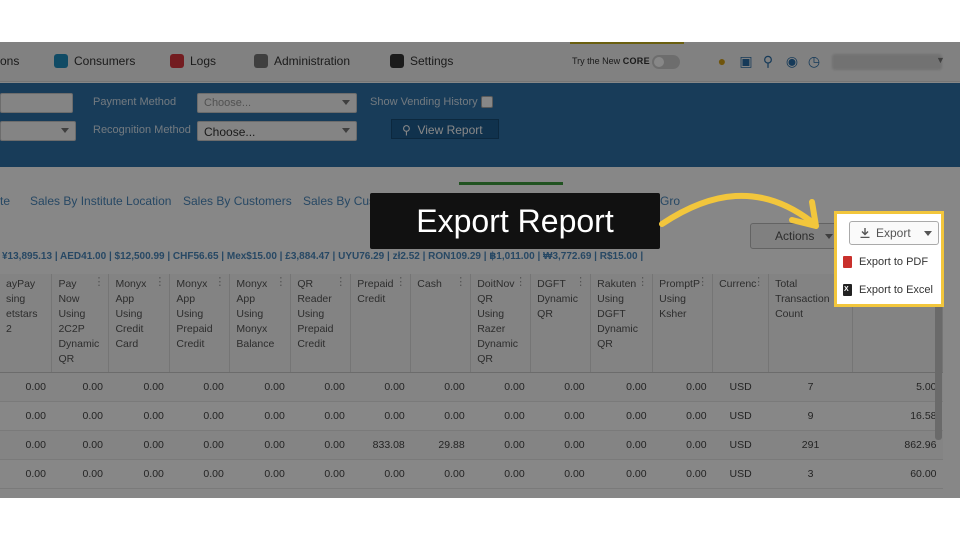 This screenshot has width=960, height=540. Describe the element at coordinates (847, 290) in the screenshot. I see `excel-file-icon: X` at that location.